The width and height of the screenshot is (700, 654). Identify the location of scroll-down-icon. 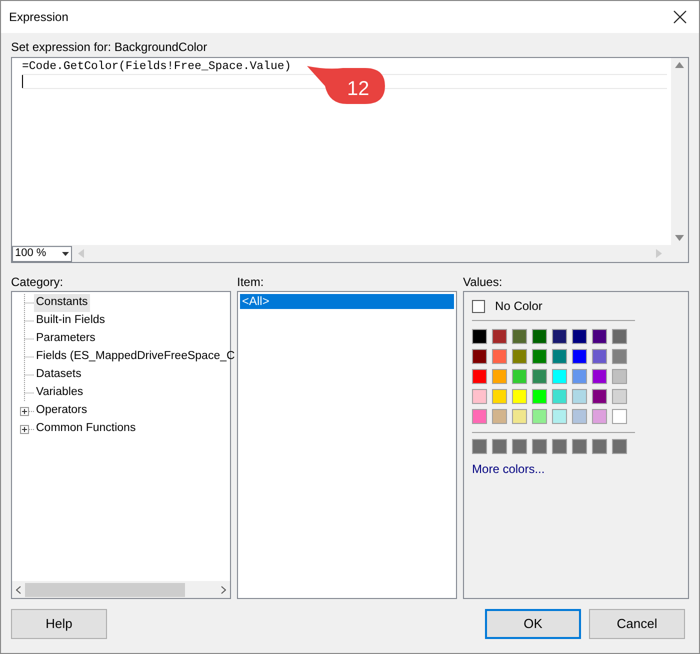
(679, 238).